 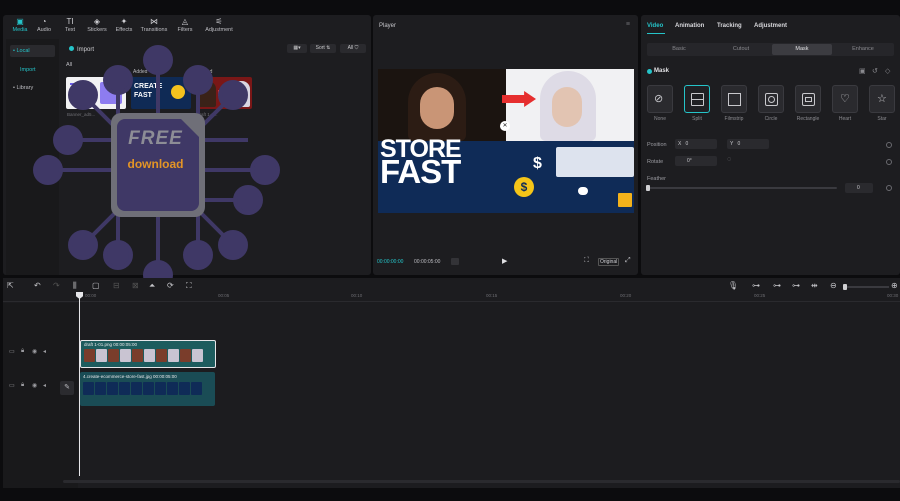 What do you see at coordinates (44, 351) in the screenshot?
I see `track-1-audio-icon: ◂` at bounding box center [44, 351].